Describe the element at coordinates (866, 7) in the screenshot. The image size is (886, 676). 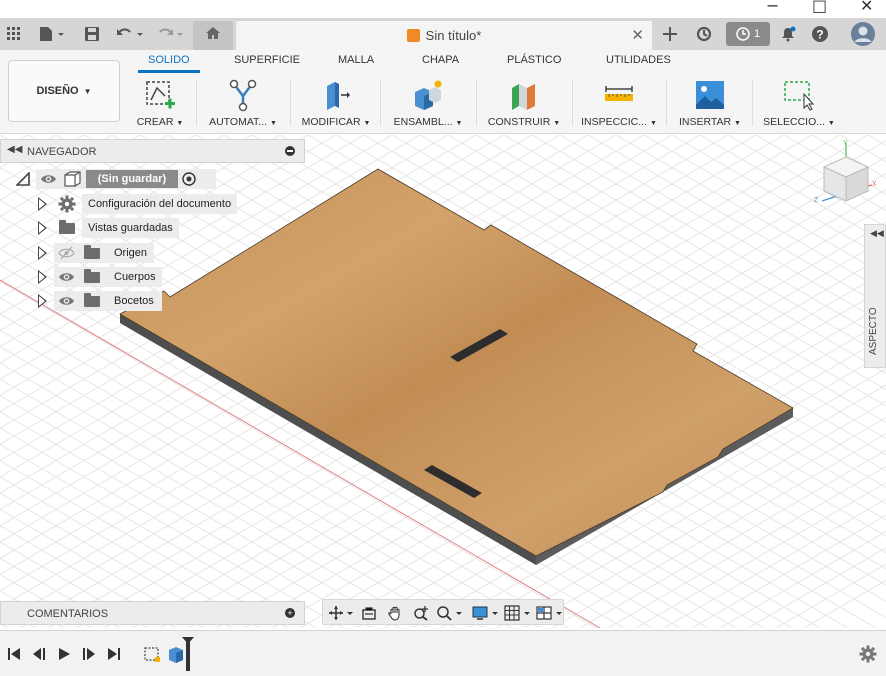
I see `close-window-button: ✕` at that location.